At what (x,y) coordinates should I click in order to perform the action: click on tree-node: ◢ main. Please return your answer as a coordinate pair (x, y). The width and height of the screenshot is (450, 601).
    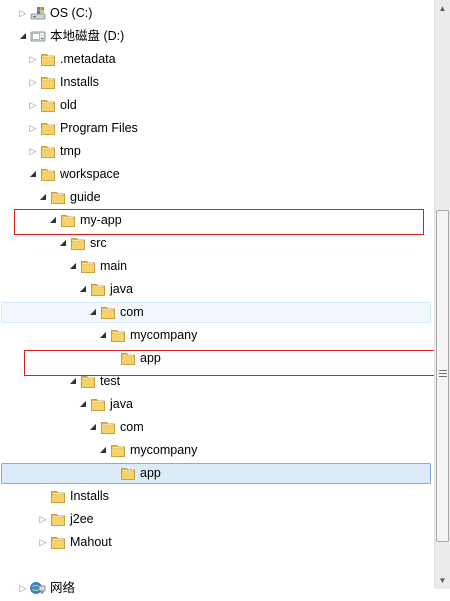
    Looking at the image, I should click on (217, 267).